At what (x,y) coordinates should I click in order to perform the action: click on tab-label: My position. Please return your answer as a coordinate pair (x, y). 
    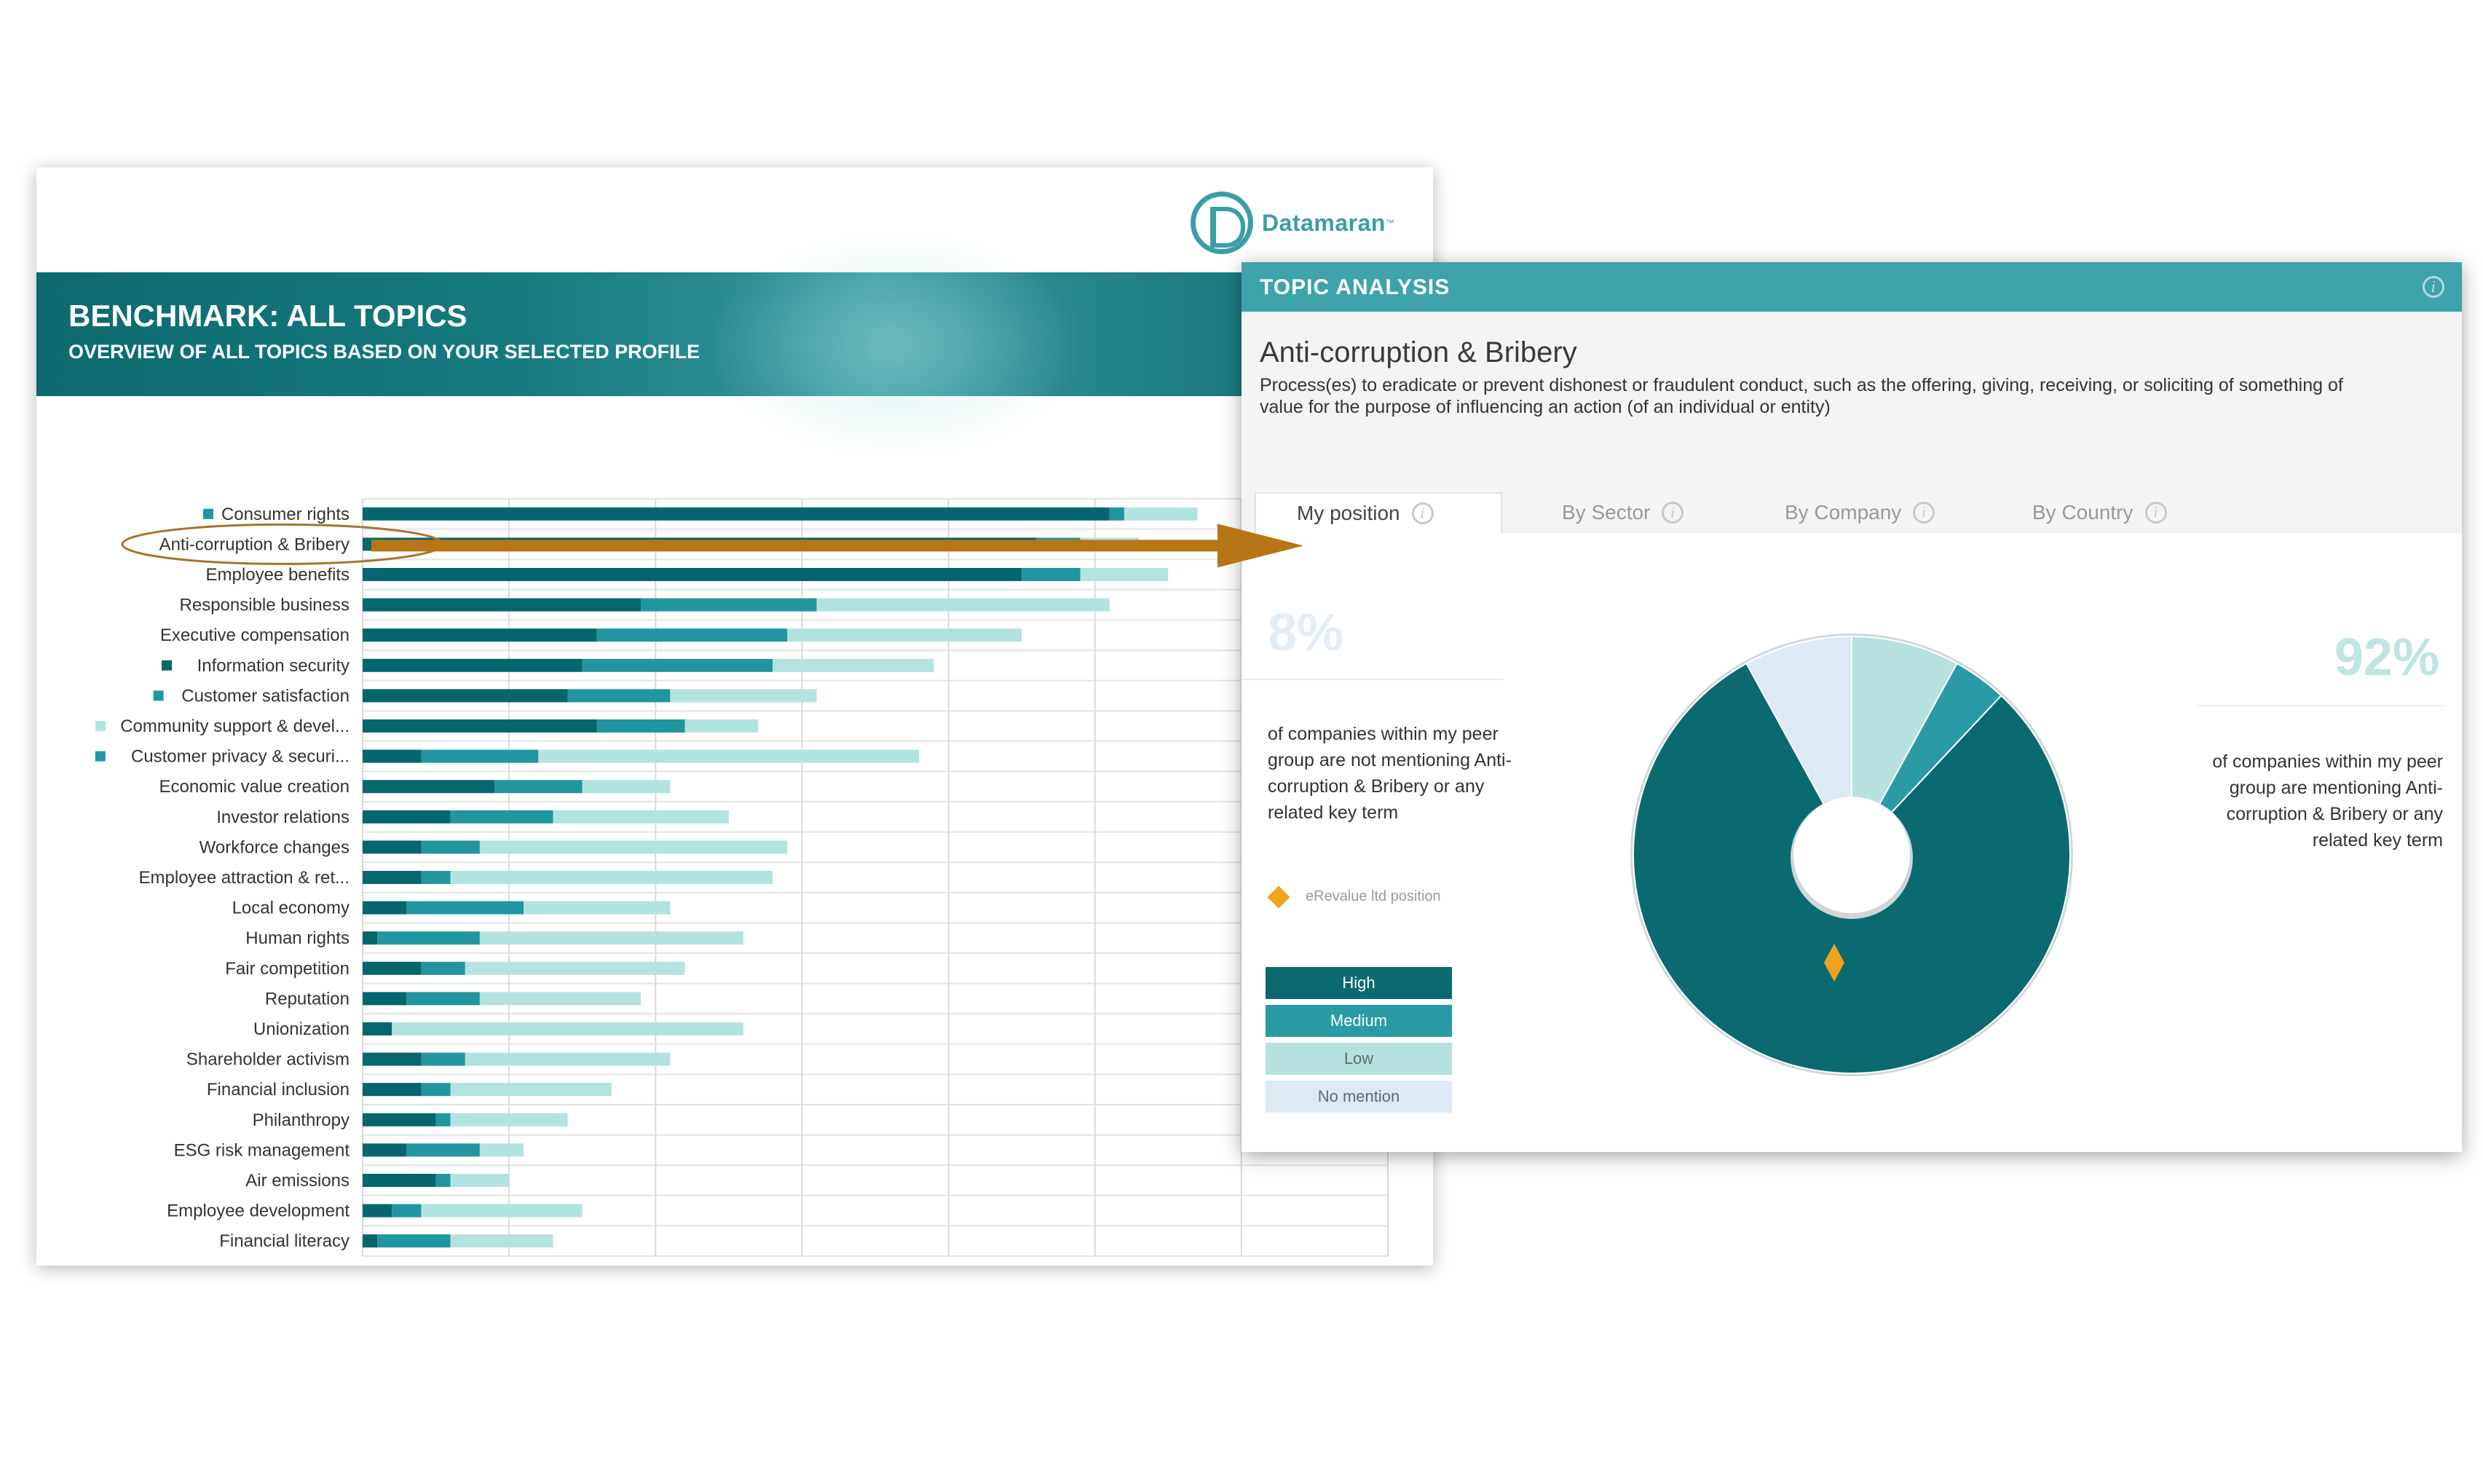
    Looking at the image, I should click on (1348, 513).